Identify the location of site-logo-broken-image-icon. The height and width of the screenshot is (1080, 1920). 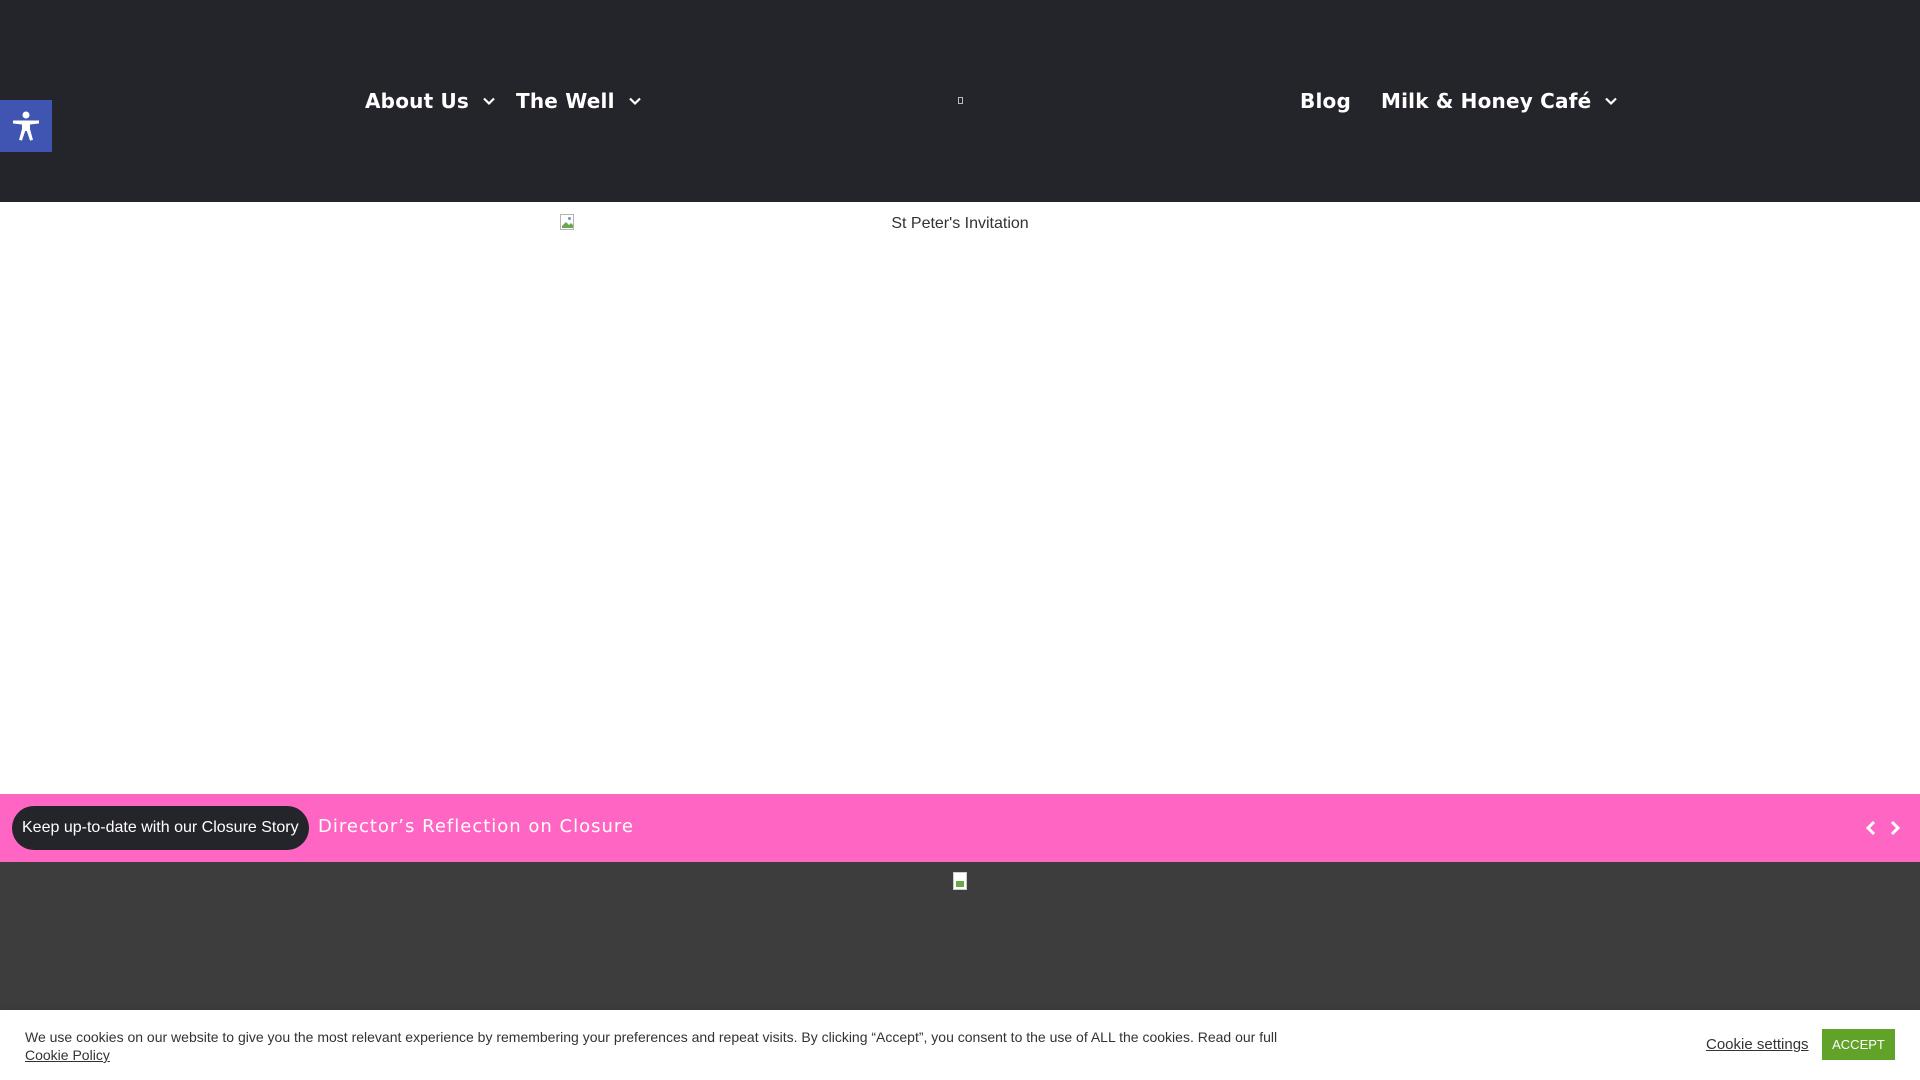
(960, 100).